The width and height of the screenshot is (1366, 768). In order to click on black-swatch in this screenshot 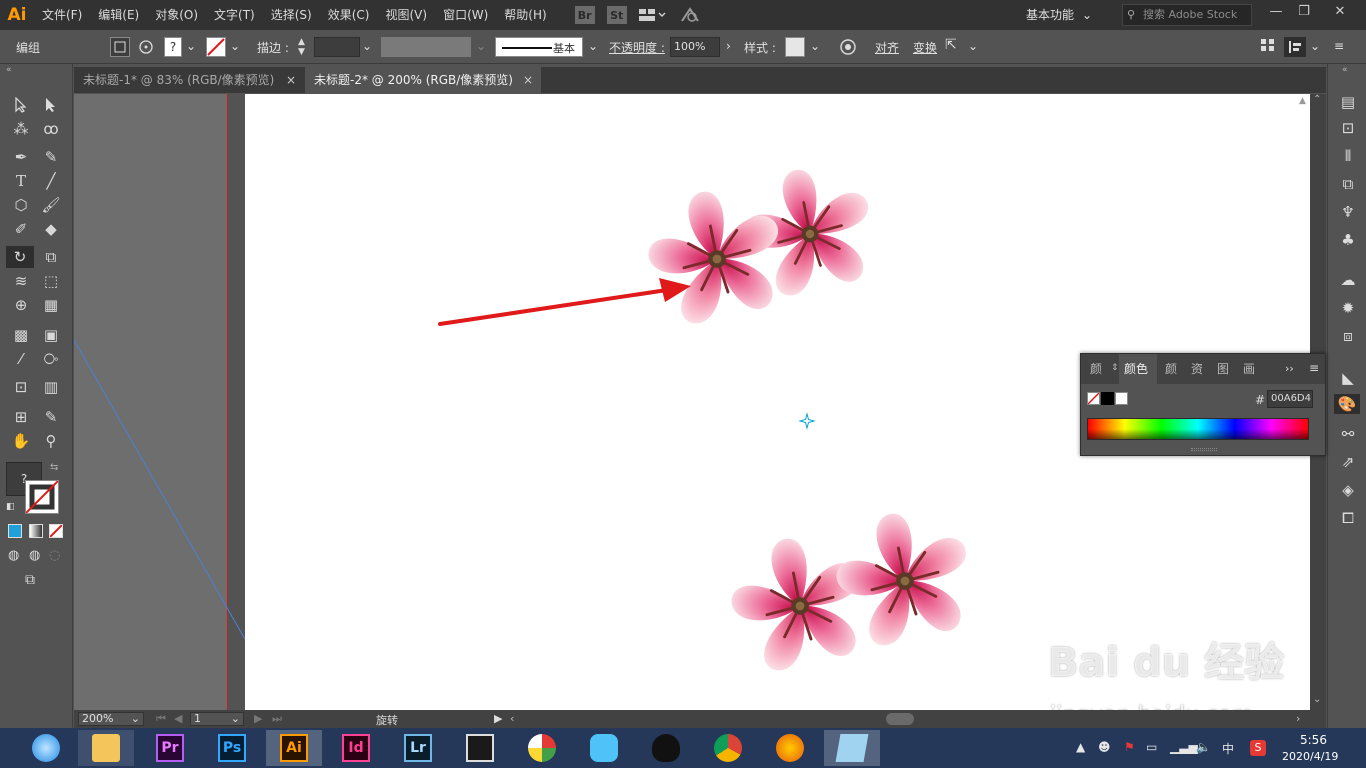, I will do `click(1107, 398)`.